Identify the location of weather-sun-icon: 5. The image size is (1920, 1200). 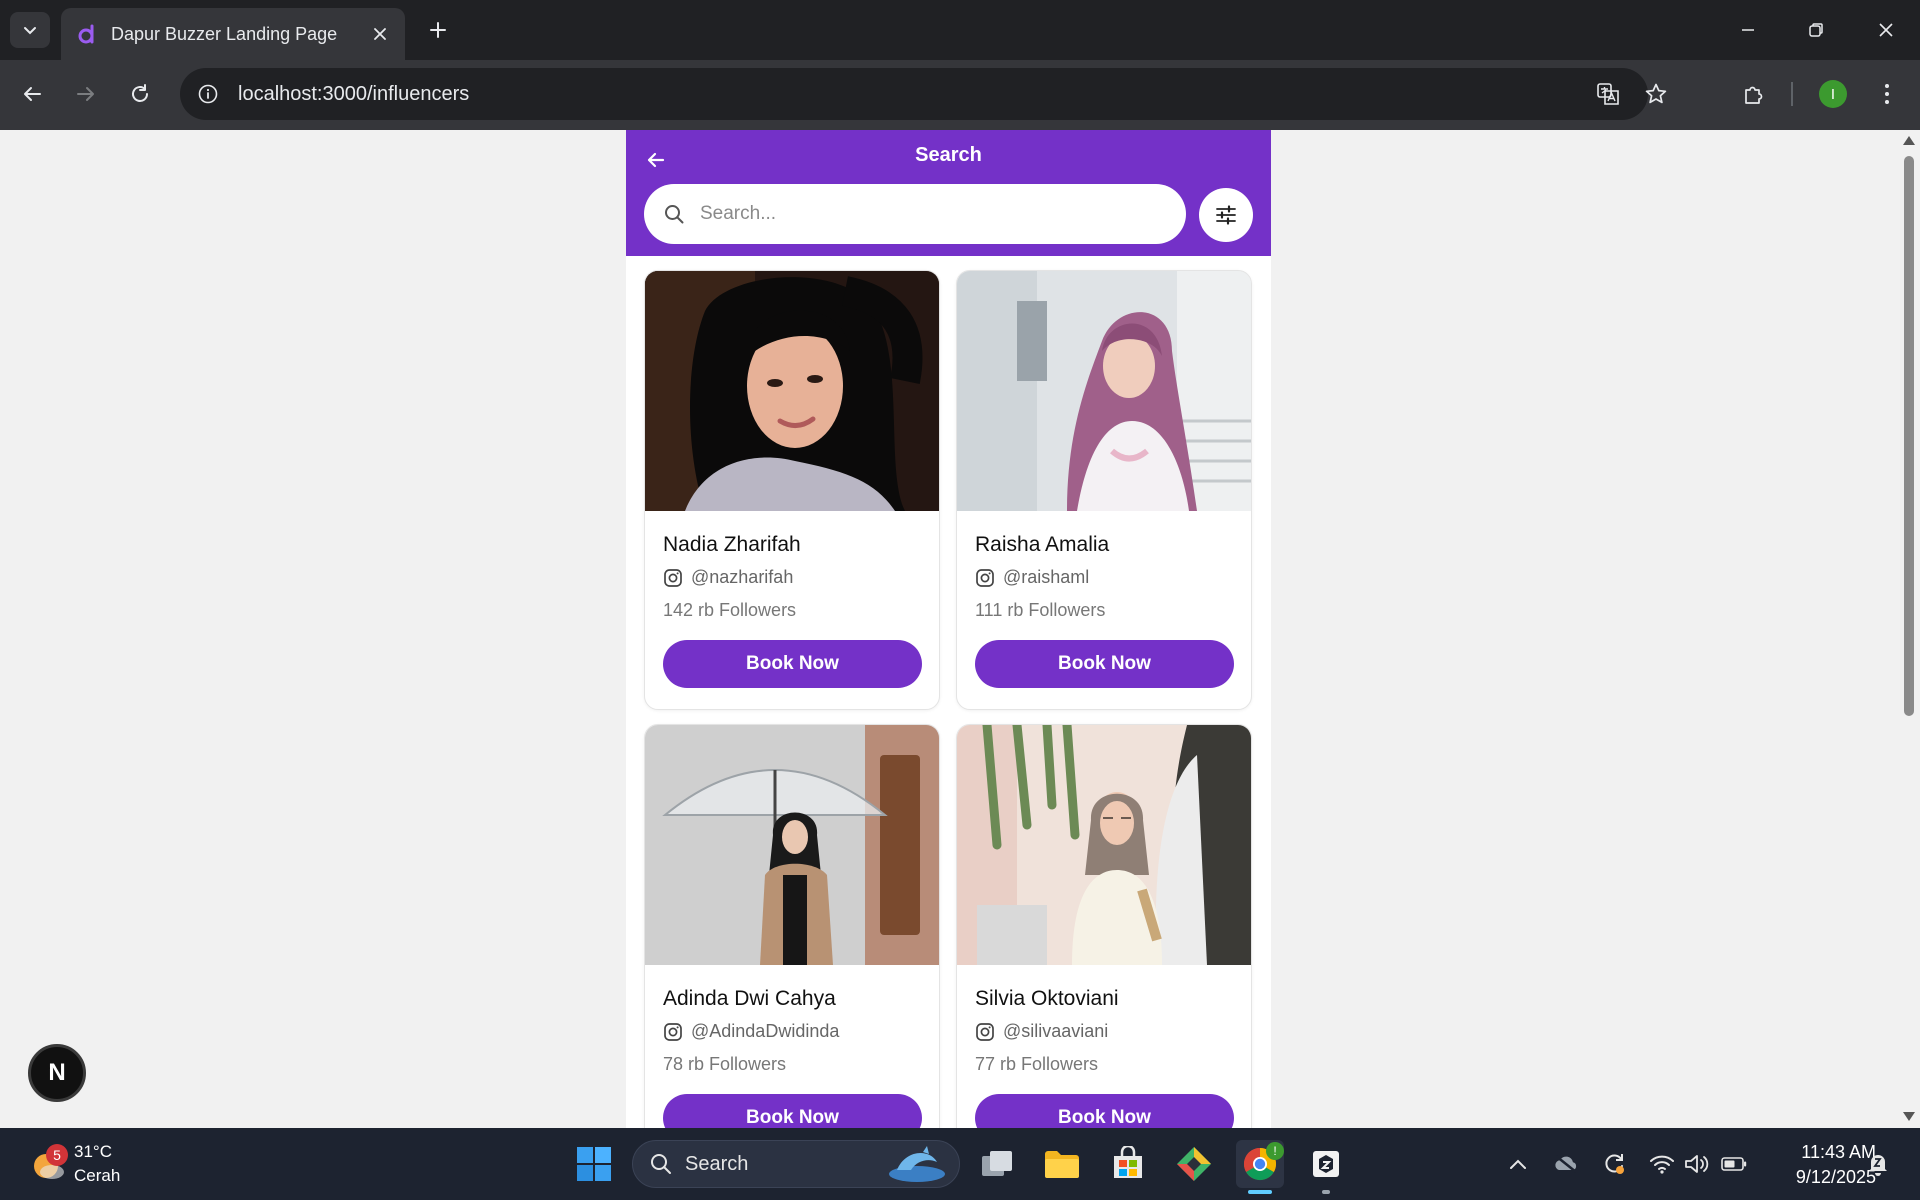
(49, 1163).